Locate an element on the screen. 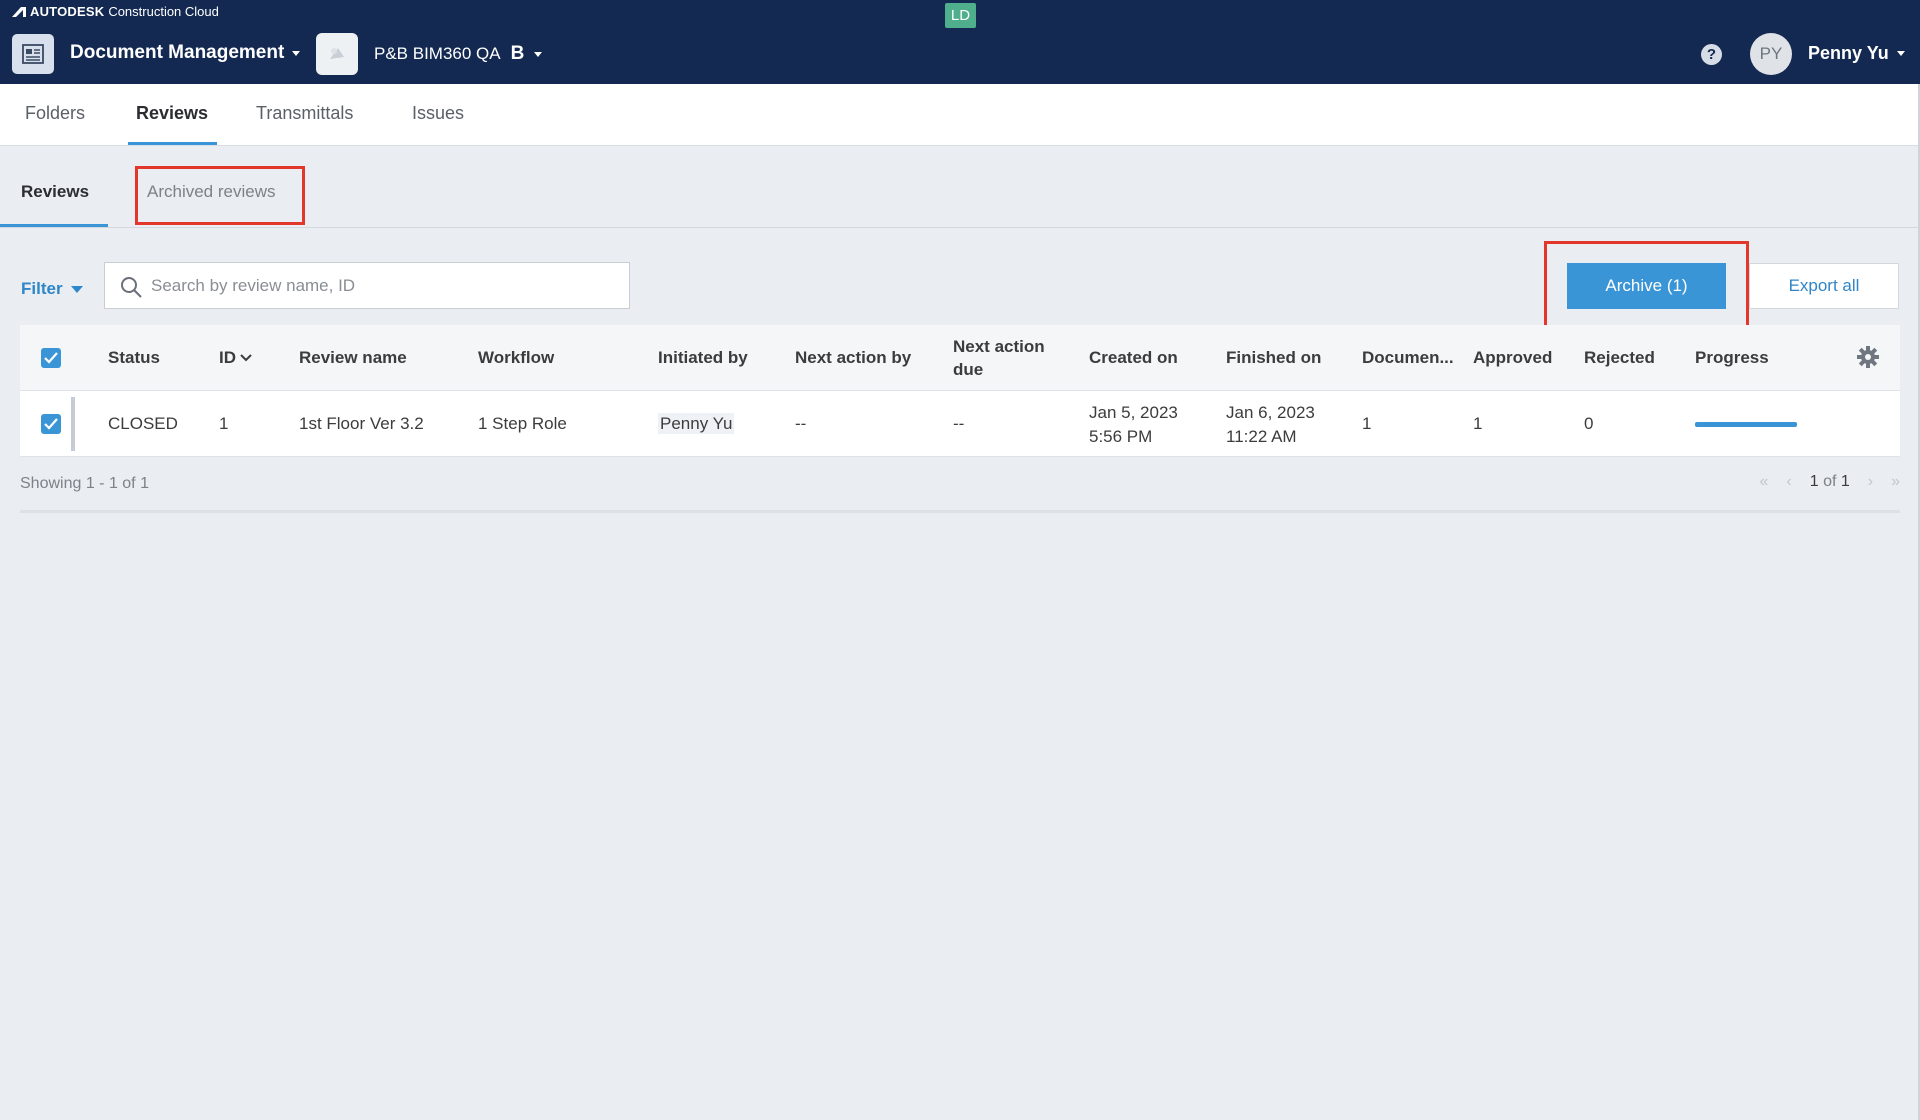 Image resolution: width=1920 pixels, height=1120 pixels. cell-documents: 1 is located at coordinates (1366, 424).